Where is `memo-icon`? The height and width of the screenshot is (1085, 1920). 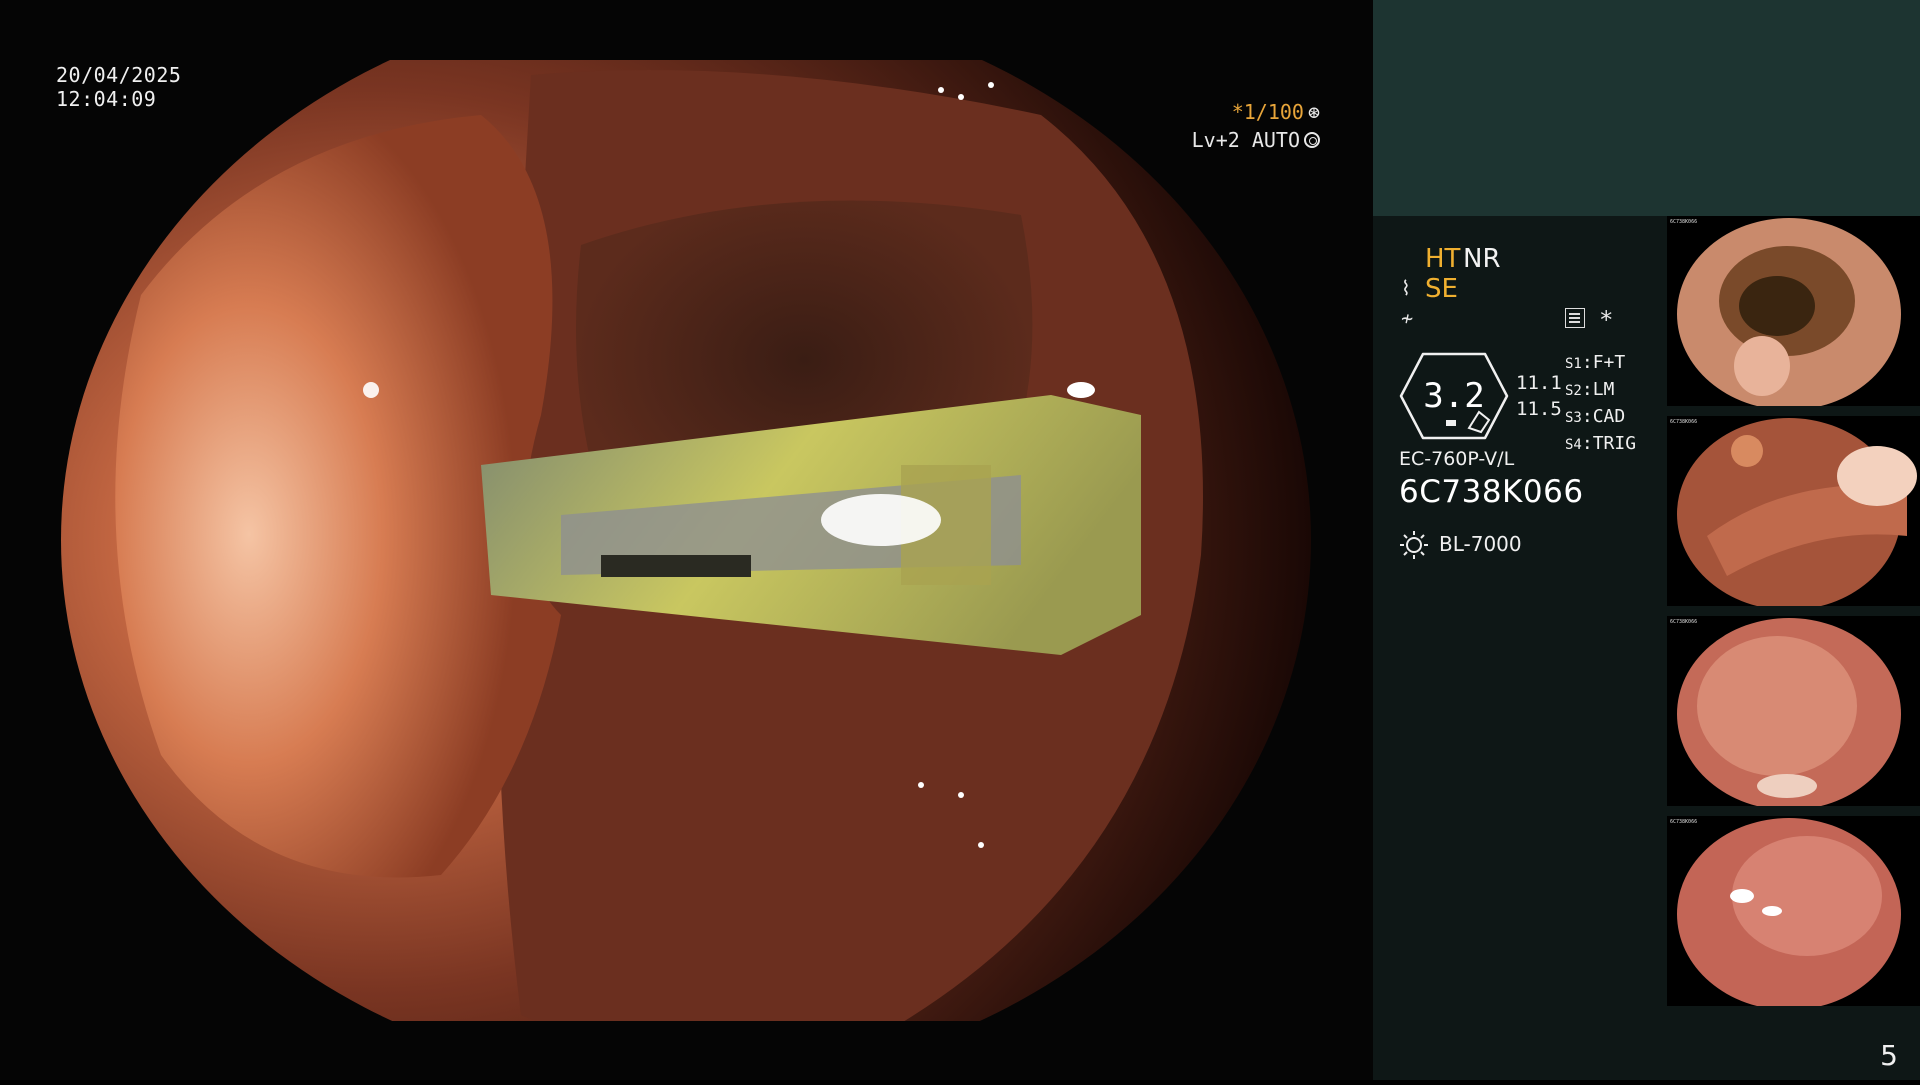 memo-icon is located at coordinates (1575, 318).